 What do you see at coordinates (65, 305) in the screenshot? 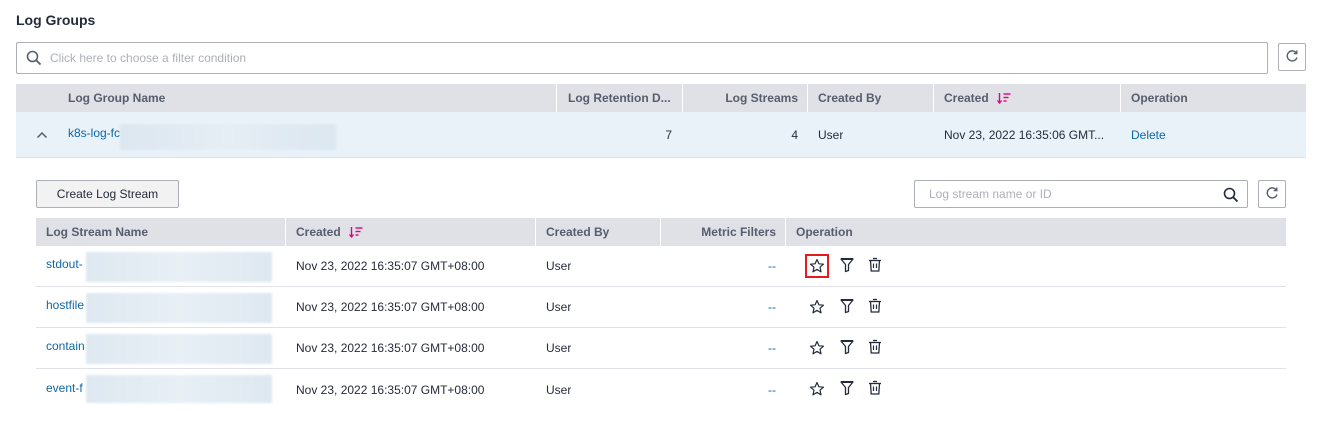
I see `log-stream-name-link: hostfile` at bounding box center [65, 305].